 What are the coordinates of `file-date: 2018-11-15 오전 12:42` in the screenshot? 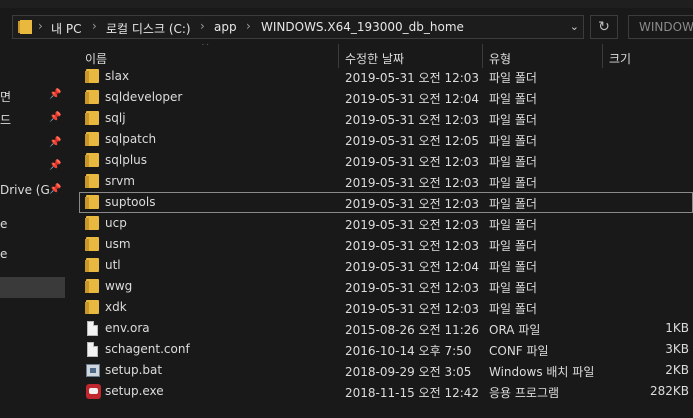 It's located at (412, 393).